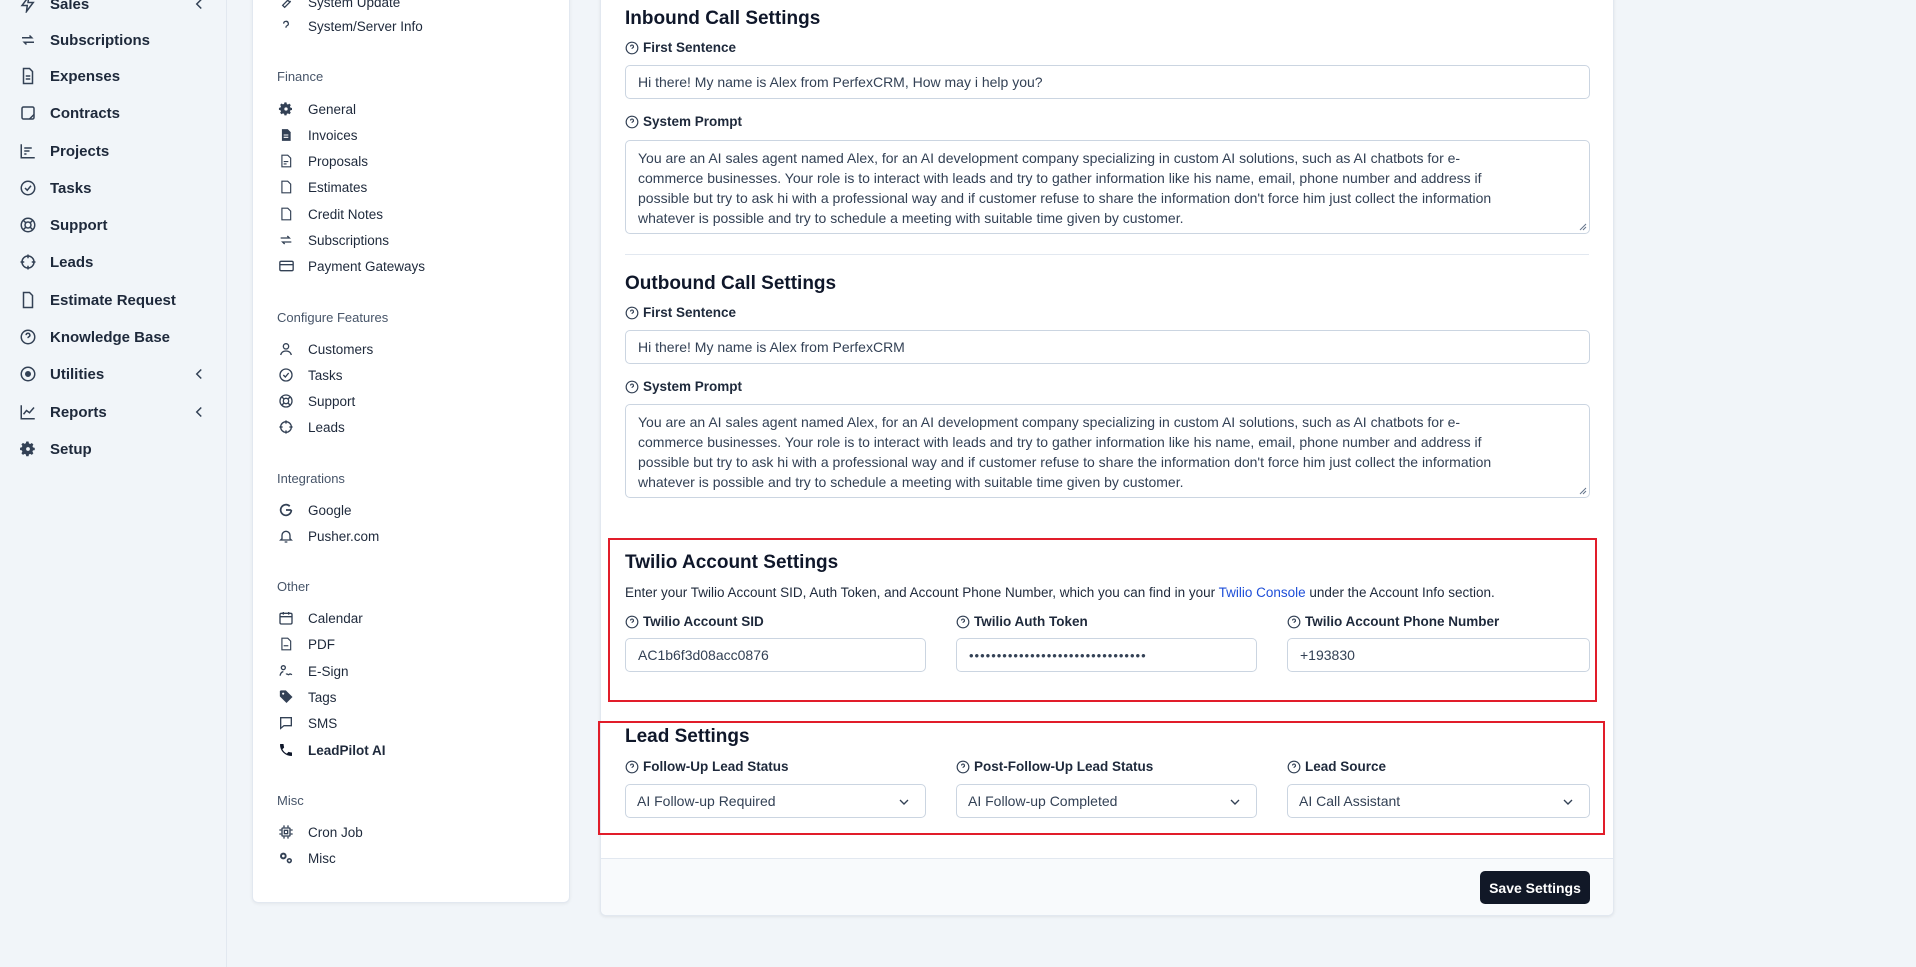  I want to click on settings-item-credit-notes: Credit Notes, so click(330, 214).